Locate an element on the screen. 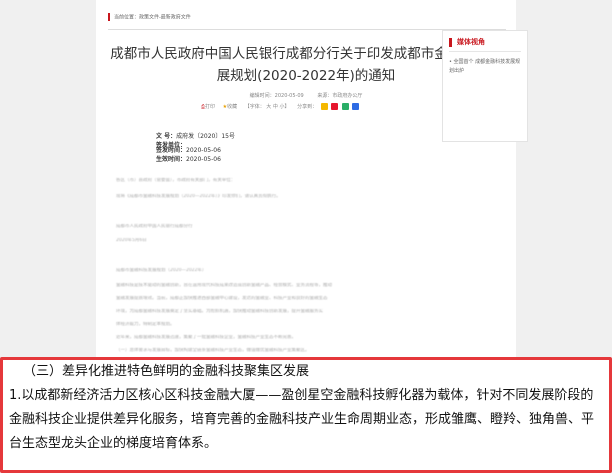 The image size is (612, 473). body-line: 成都市金融科技发展规划（2020—2022年） is located at coordinates (161, 270).